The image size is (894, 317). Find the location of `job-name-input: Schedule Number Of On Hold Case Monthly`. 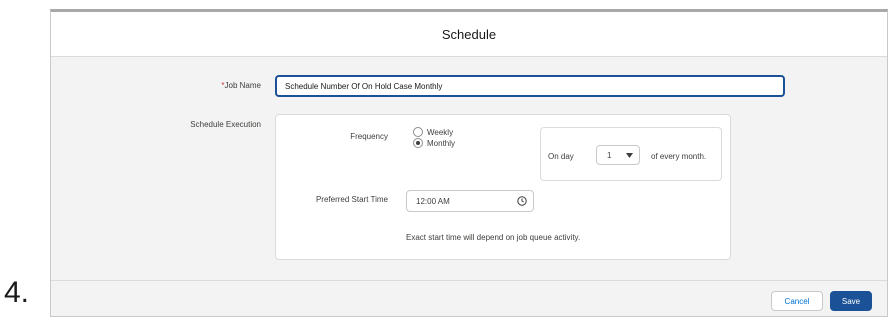

job-name-input: Schedule Number Of On Hold Case Monthly is located at coordinates (530, 86).